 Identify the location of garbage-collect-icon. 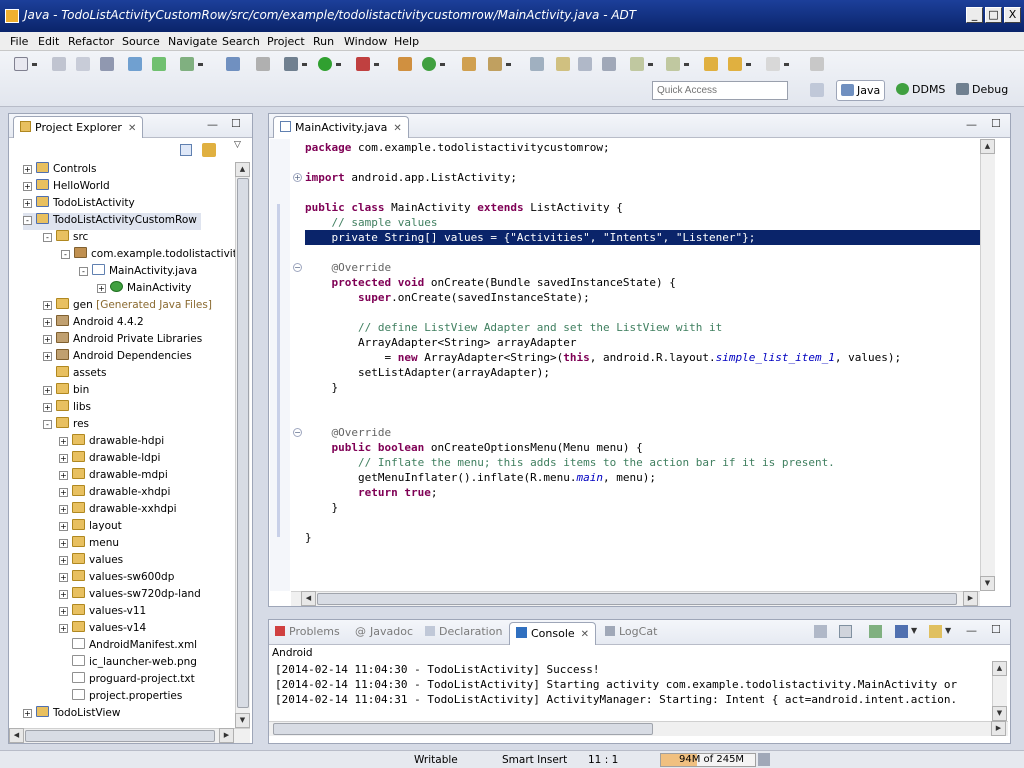
(764, 759).